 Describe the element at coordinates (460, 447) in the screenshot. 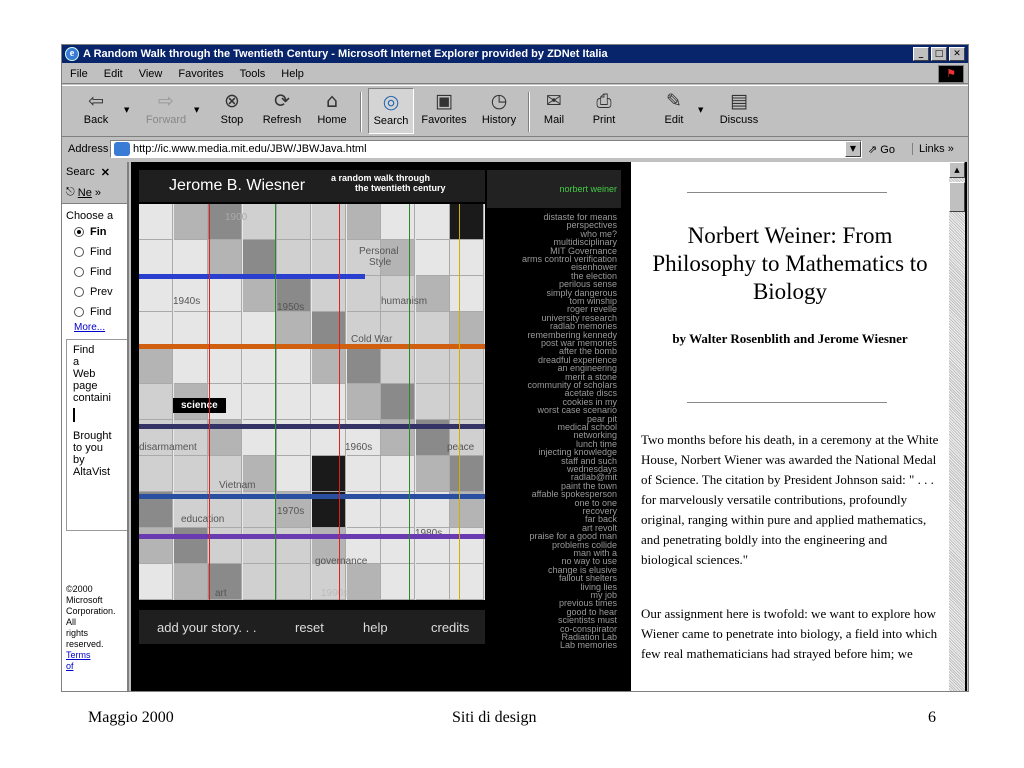

I see `label-peace: peace` at that location.